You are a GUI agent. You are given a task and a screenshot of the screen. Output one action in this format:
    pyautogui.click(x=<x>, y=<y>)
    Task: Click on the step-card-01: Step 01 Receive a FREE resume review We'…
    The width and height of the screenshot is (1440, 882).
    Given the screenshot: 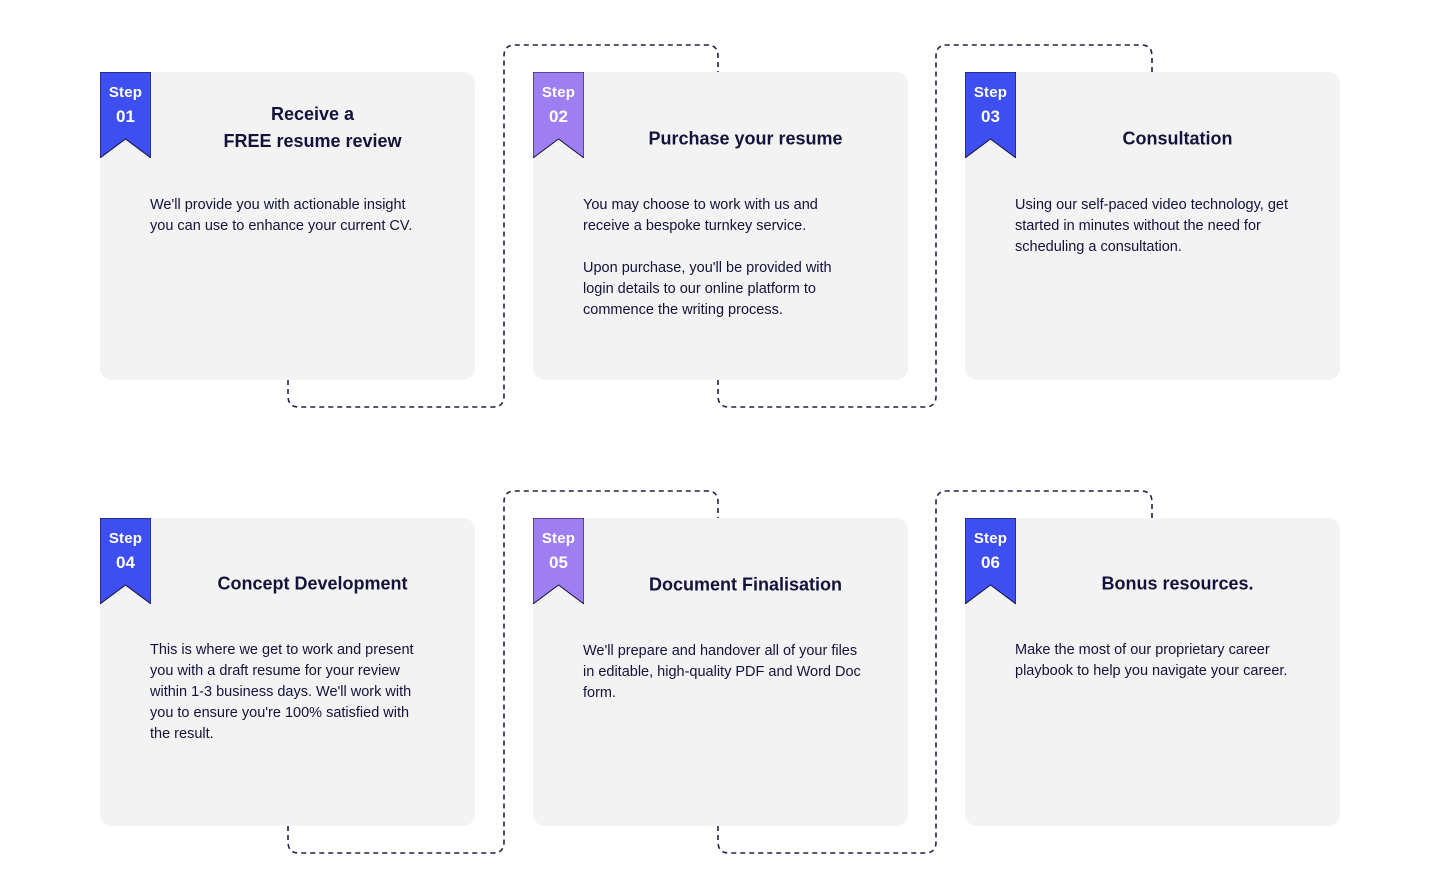 What is the action you would take?
    pyautogui.click(x=287, y=226)
    